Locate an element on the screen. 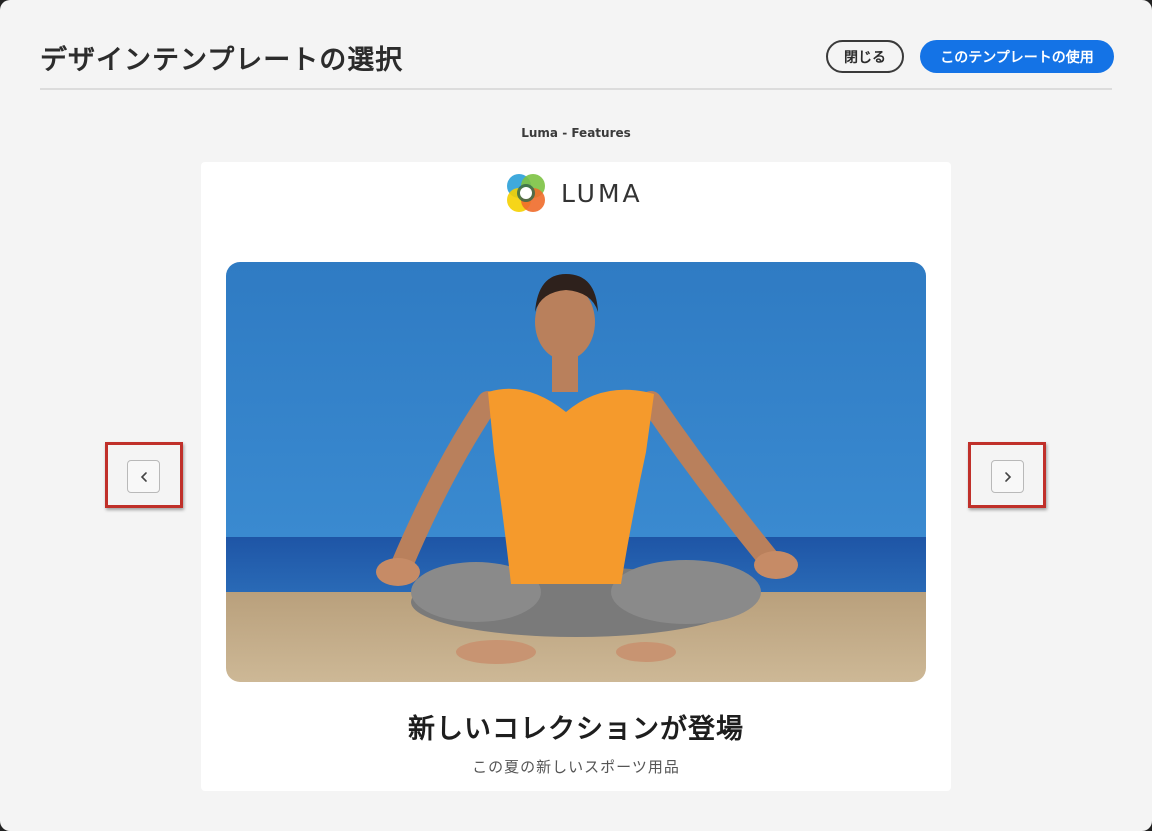 This screenshot has width=1152, height=831. chevron-left-icon is located at coordinates (143, 476).